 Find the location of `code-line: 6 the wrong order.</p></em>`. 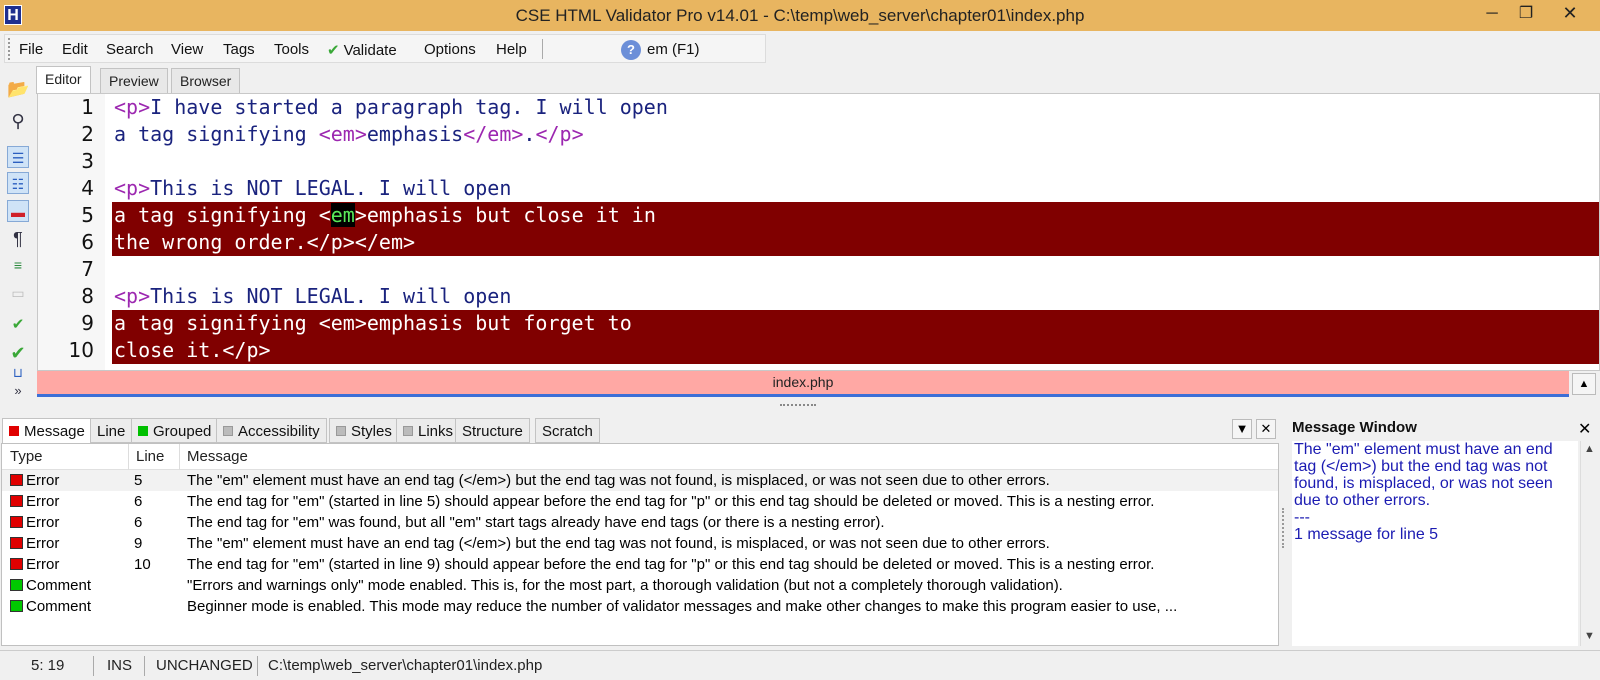

code-line: 6 the wrong order.</p></em> is located at coordinates (818, 242).